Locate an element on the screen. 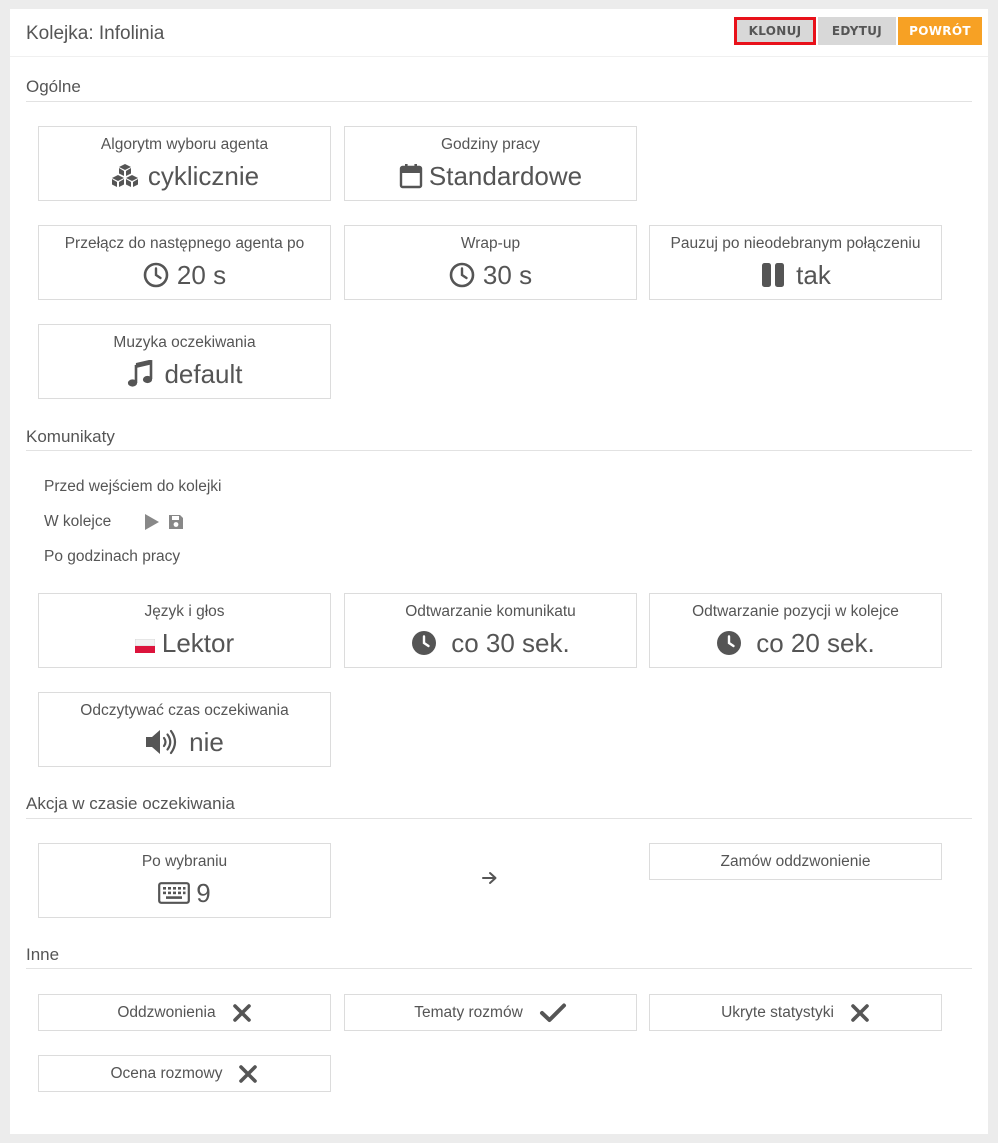 The height and width of the screenshot is (1143, 998). callback-target: Zamów oddzwonienie is located at coordinates (795, 861).